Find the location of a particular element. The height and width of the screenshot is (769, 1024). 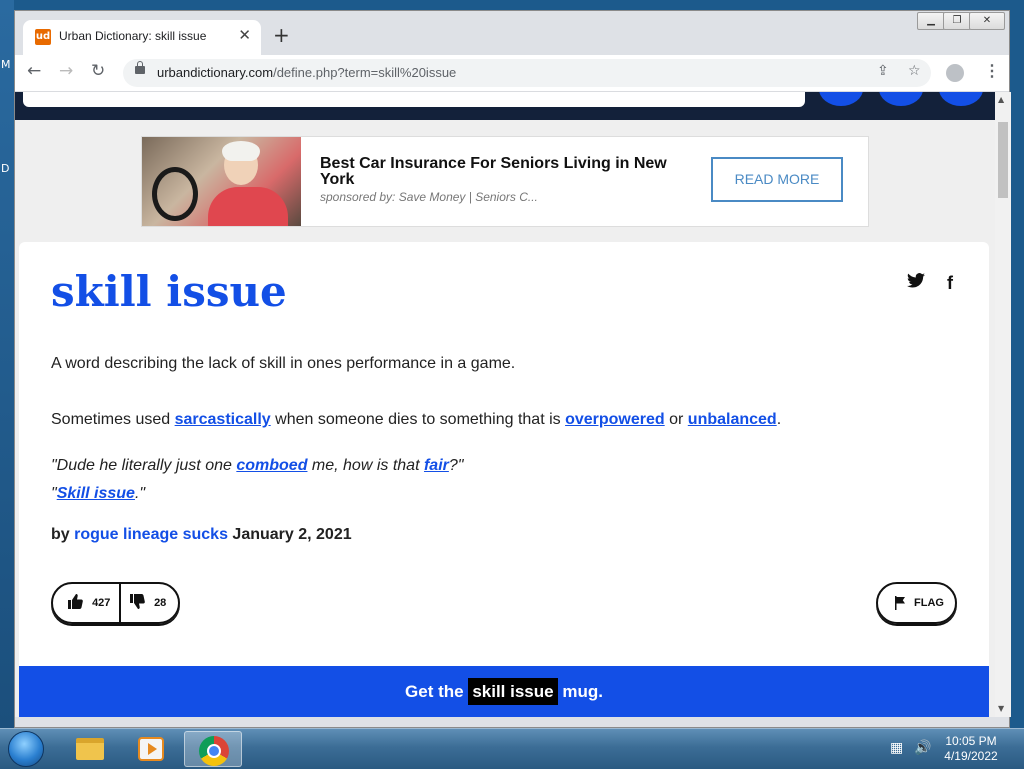

restore-button: ❐ is located at coordinates (957, 21).